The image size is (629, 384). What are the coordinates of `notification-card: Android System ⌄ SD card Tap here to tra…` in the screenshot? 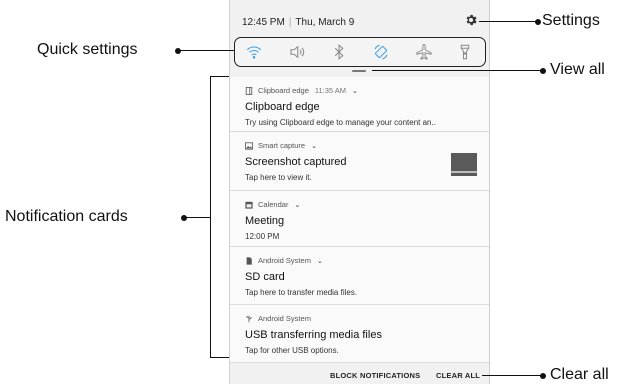 It's located at (359, 276).